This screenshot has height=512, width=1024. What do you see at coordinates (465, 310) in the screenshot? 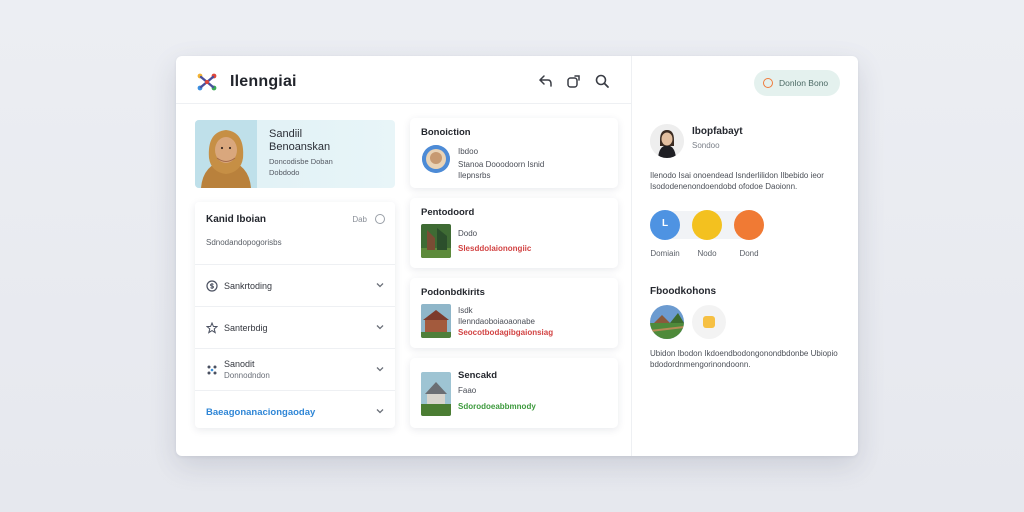
I see `card-line: Isdk` at bounding box center [465, 310].